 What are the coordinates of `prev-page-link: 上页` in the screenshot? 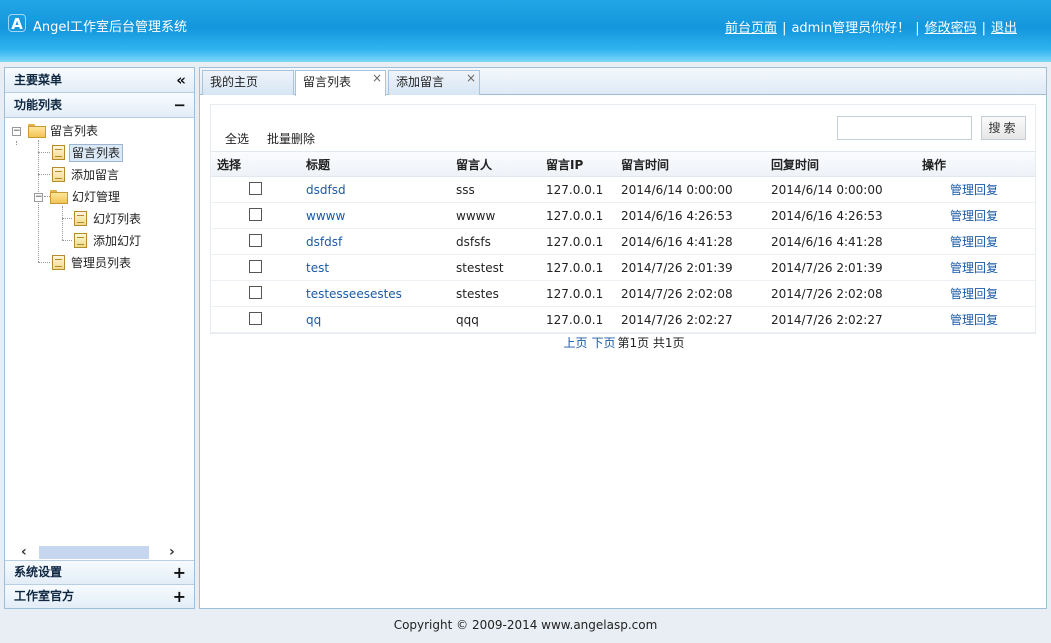 It's located at (575, 343).